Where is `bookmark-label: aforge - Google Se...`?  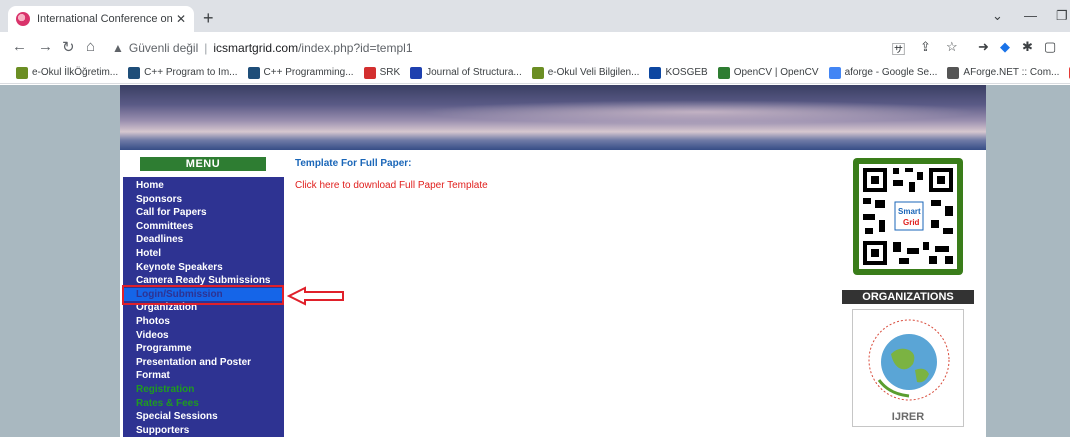 bookmark-label: aforge - Google Se... is located at coordinates (891, 72).